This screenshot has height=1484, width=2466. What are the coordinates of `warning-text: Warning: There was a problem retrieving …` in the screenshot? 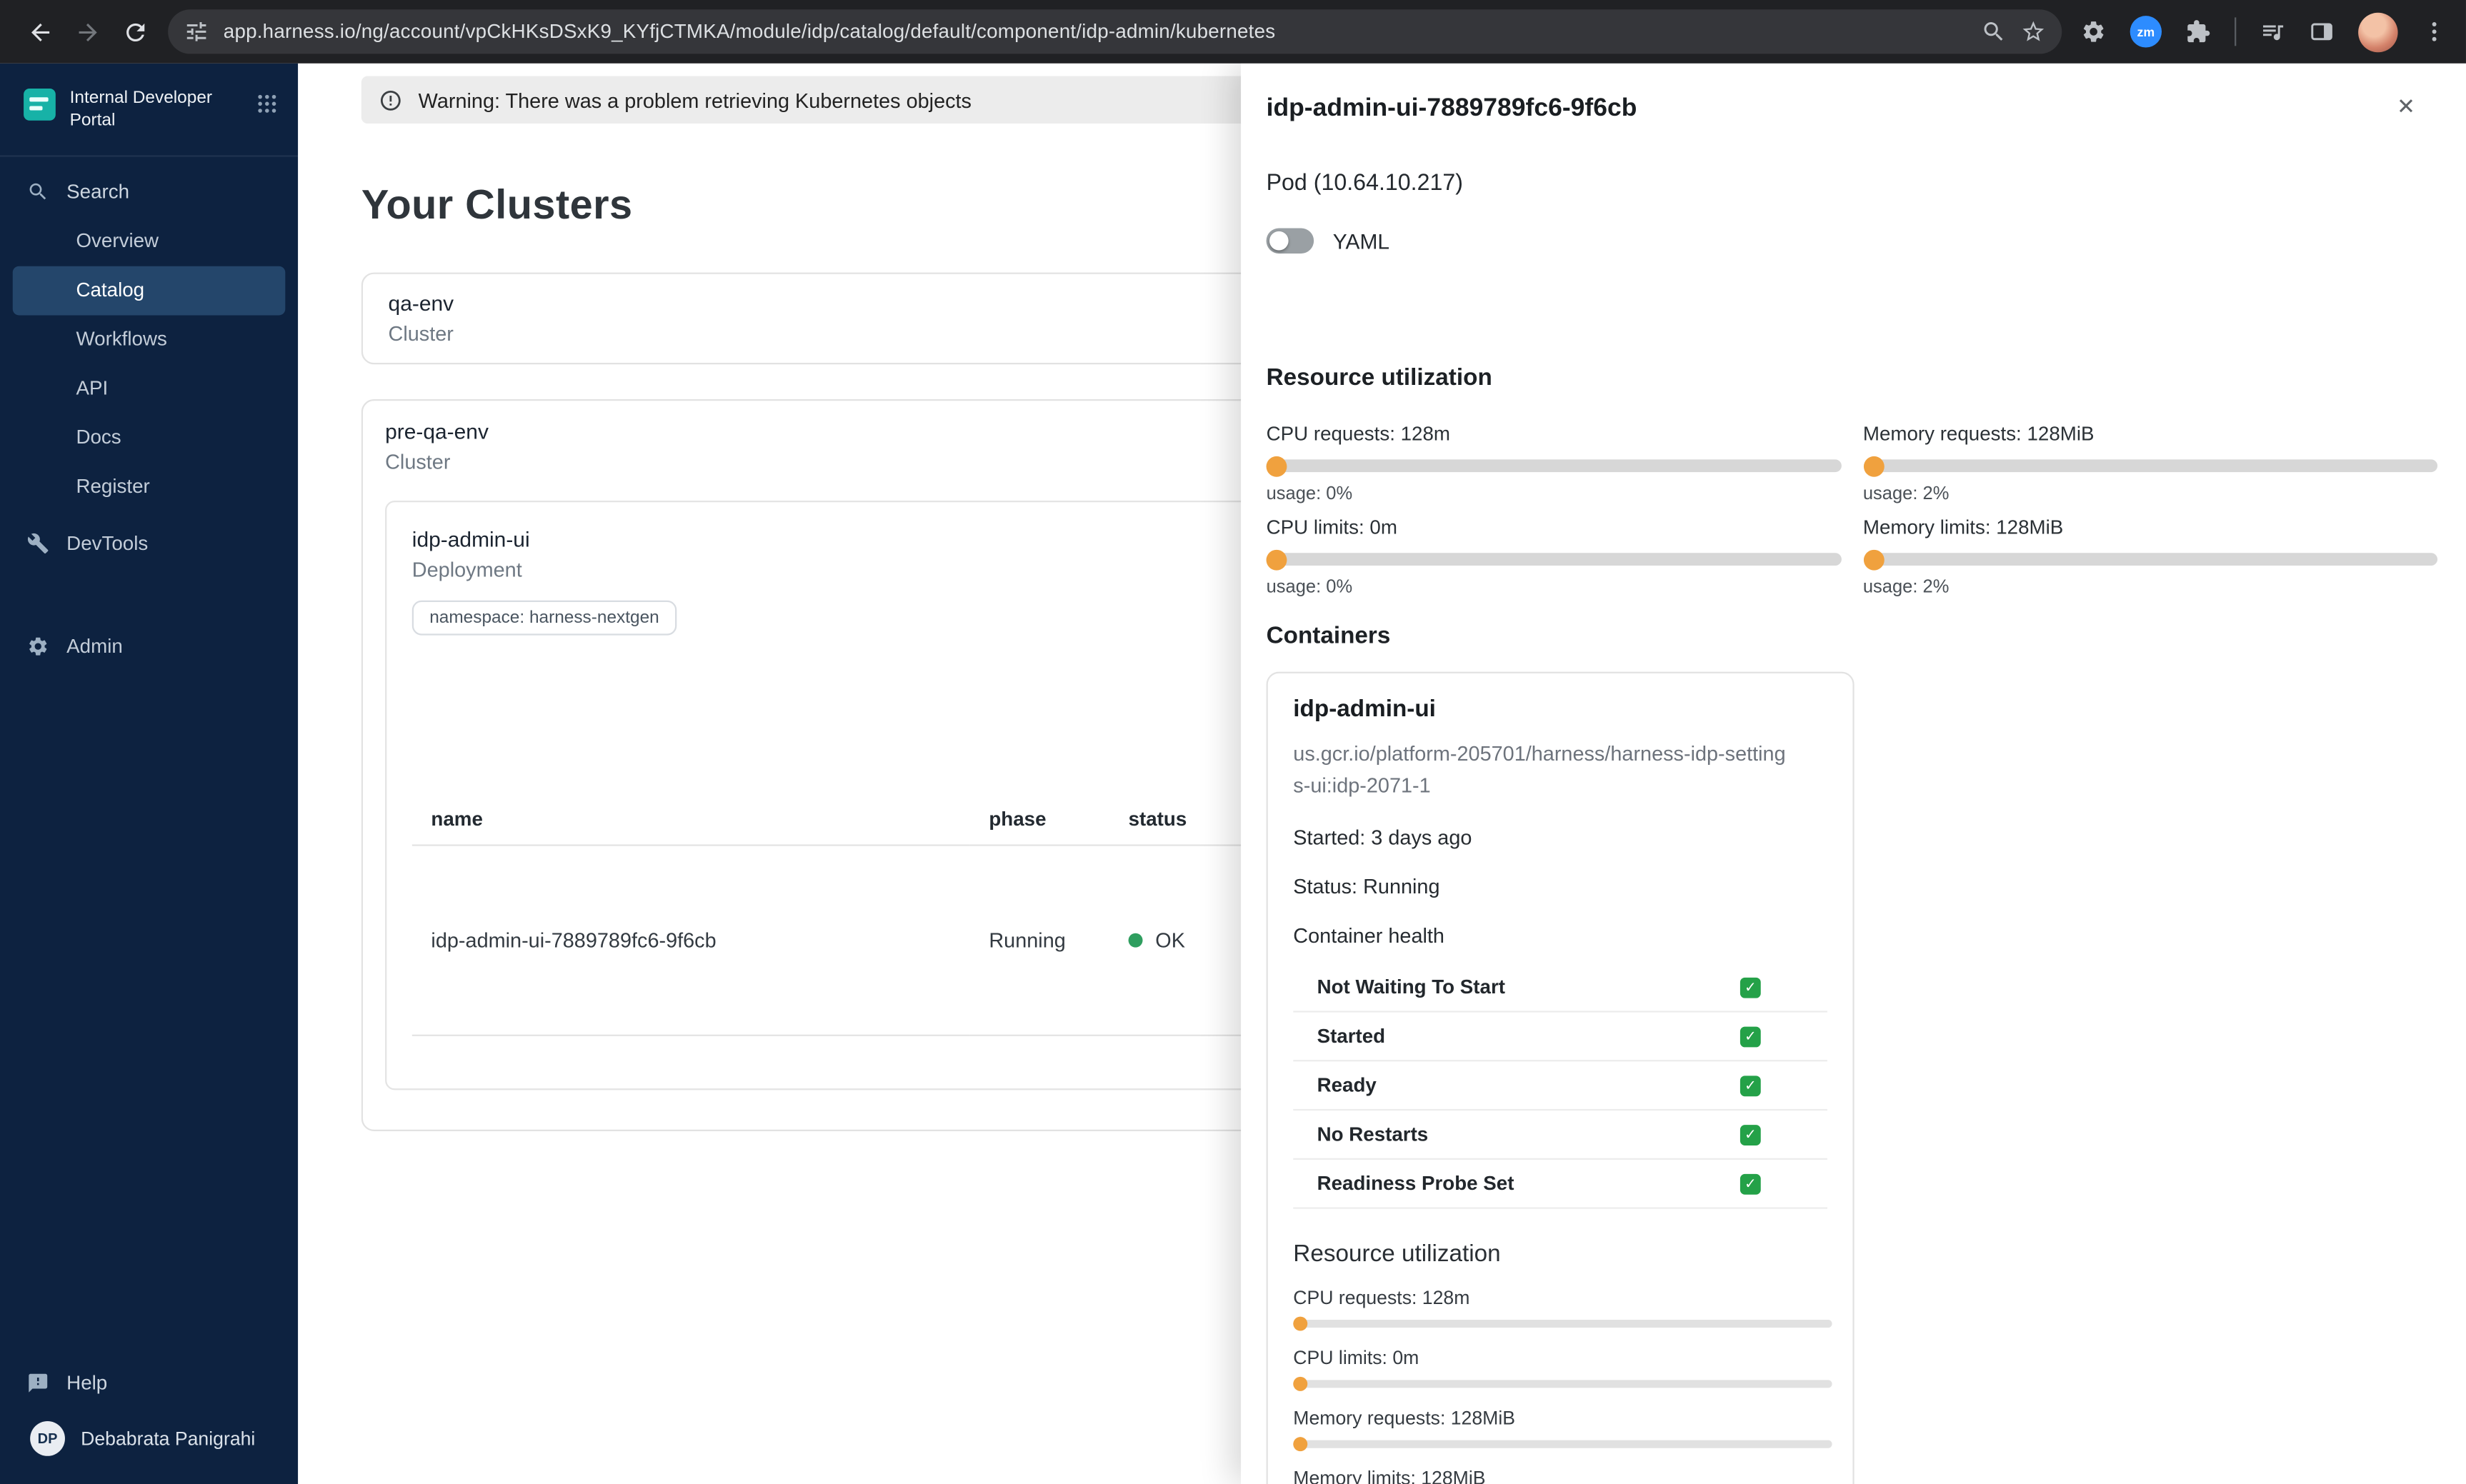 It's located at (695, 100).